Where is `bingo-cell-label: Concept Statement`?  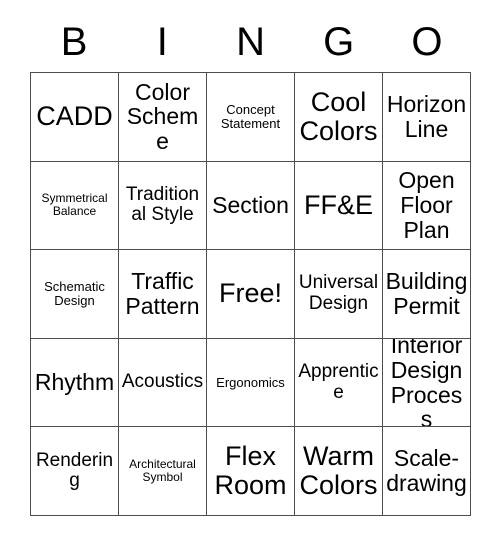 bingo-cell-label: Concept Statement is located at coordinates (250, 116).